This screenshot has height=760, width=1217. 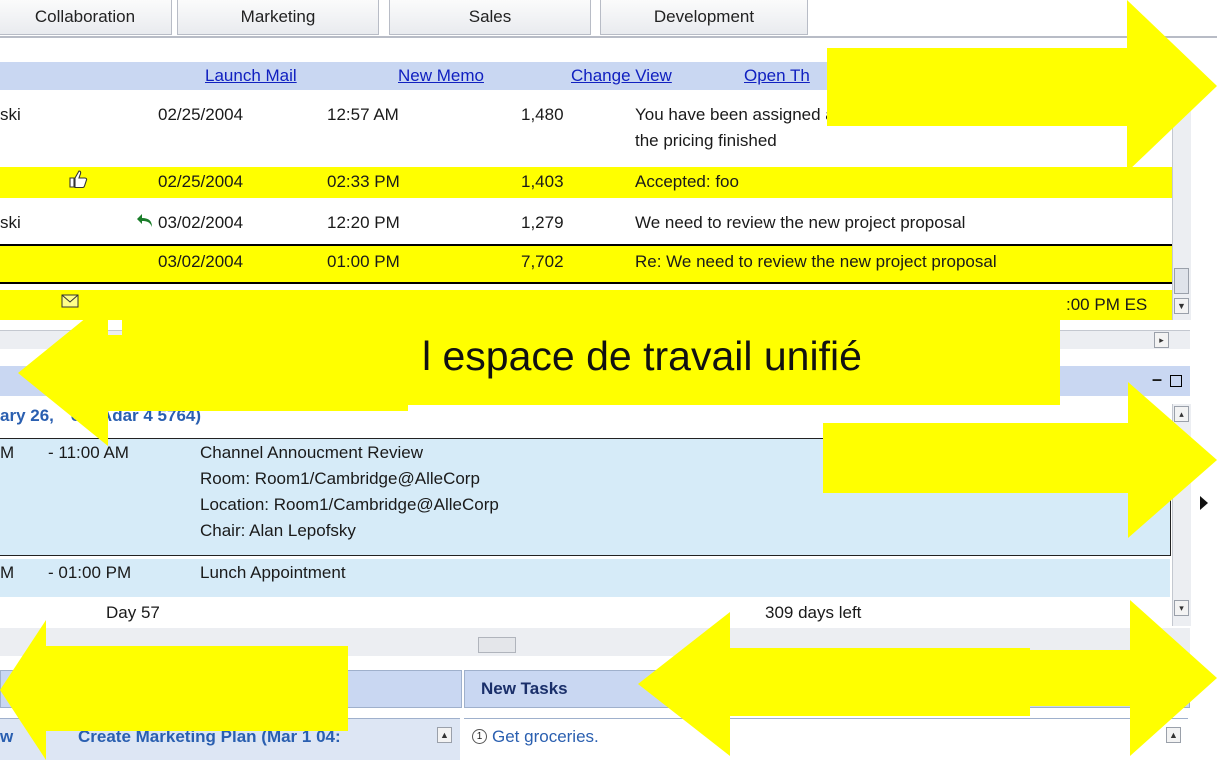 What do you see at coordinates (133, 612) in the screenshot?
I see `day-number: Day 57` at bounding box center [133, 612].